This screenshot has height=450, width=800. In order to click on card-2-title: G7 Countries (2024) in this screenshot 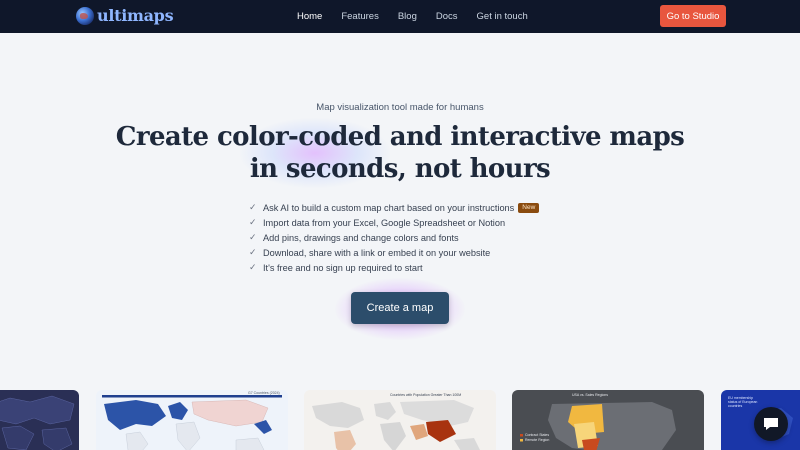, I will do `click(264, 393)`.